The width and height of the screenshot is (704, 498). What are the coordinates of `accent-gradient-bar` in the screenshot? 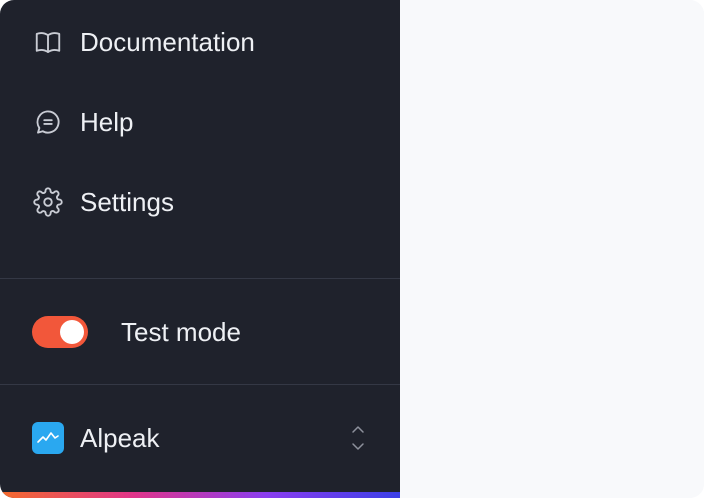 It's located at (200, 495).